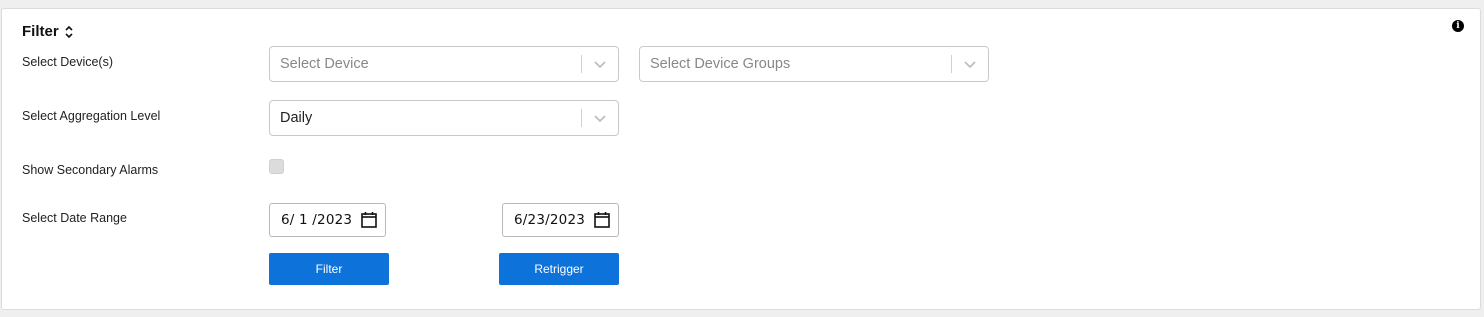 This screenshot has height=317, width=1484. What do you see at coordinates (329, 269) in the screenshot?
I see `filter-button: Filter` at bounding box center [329, 269].